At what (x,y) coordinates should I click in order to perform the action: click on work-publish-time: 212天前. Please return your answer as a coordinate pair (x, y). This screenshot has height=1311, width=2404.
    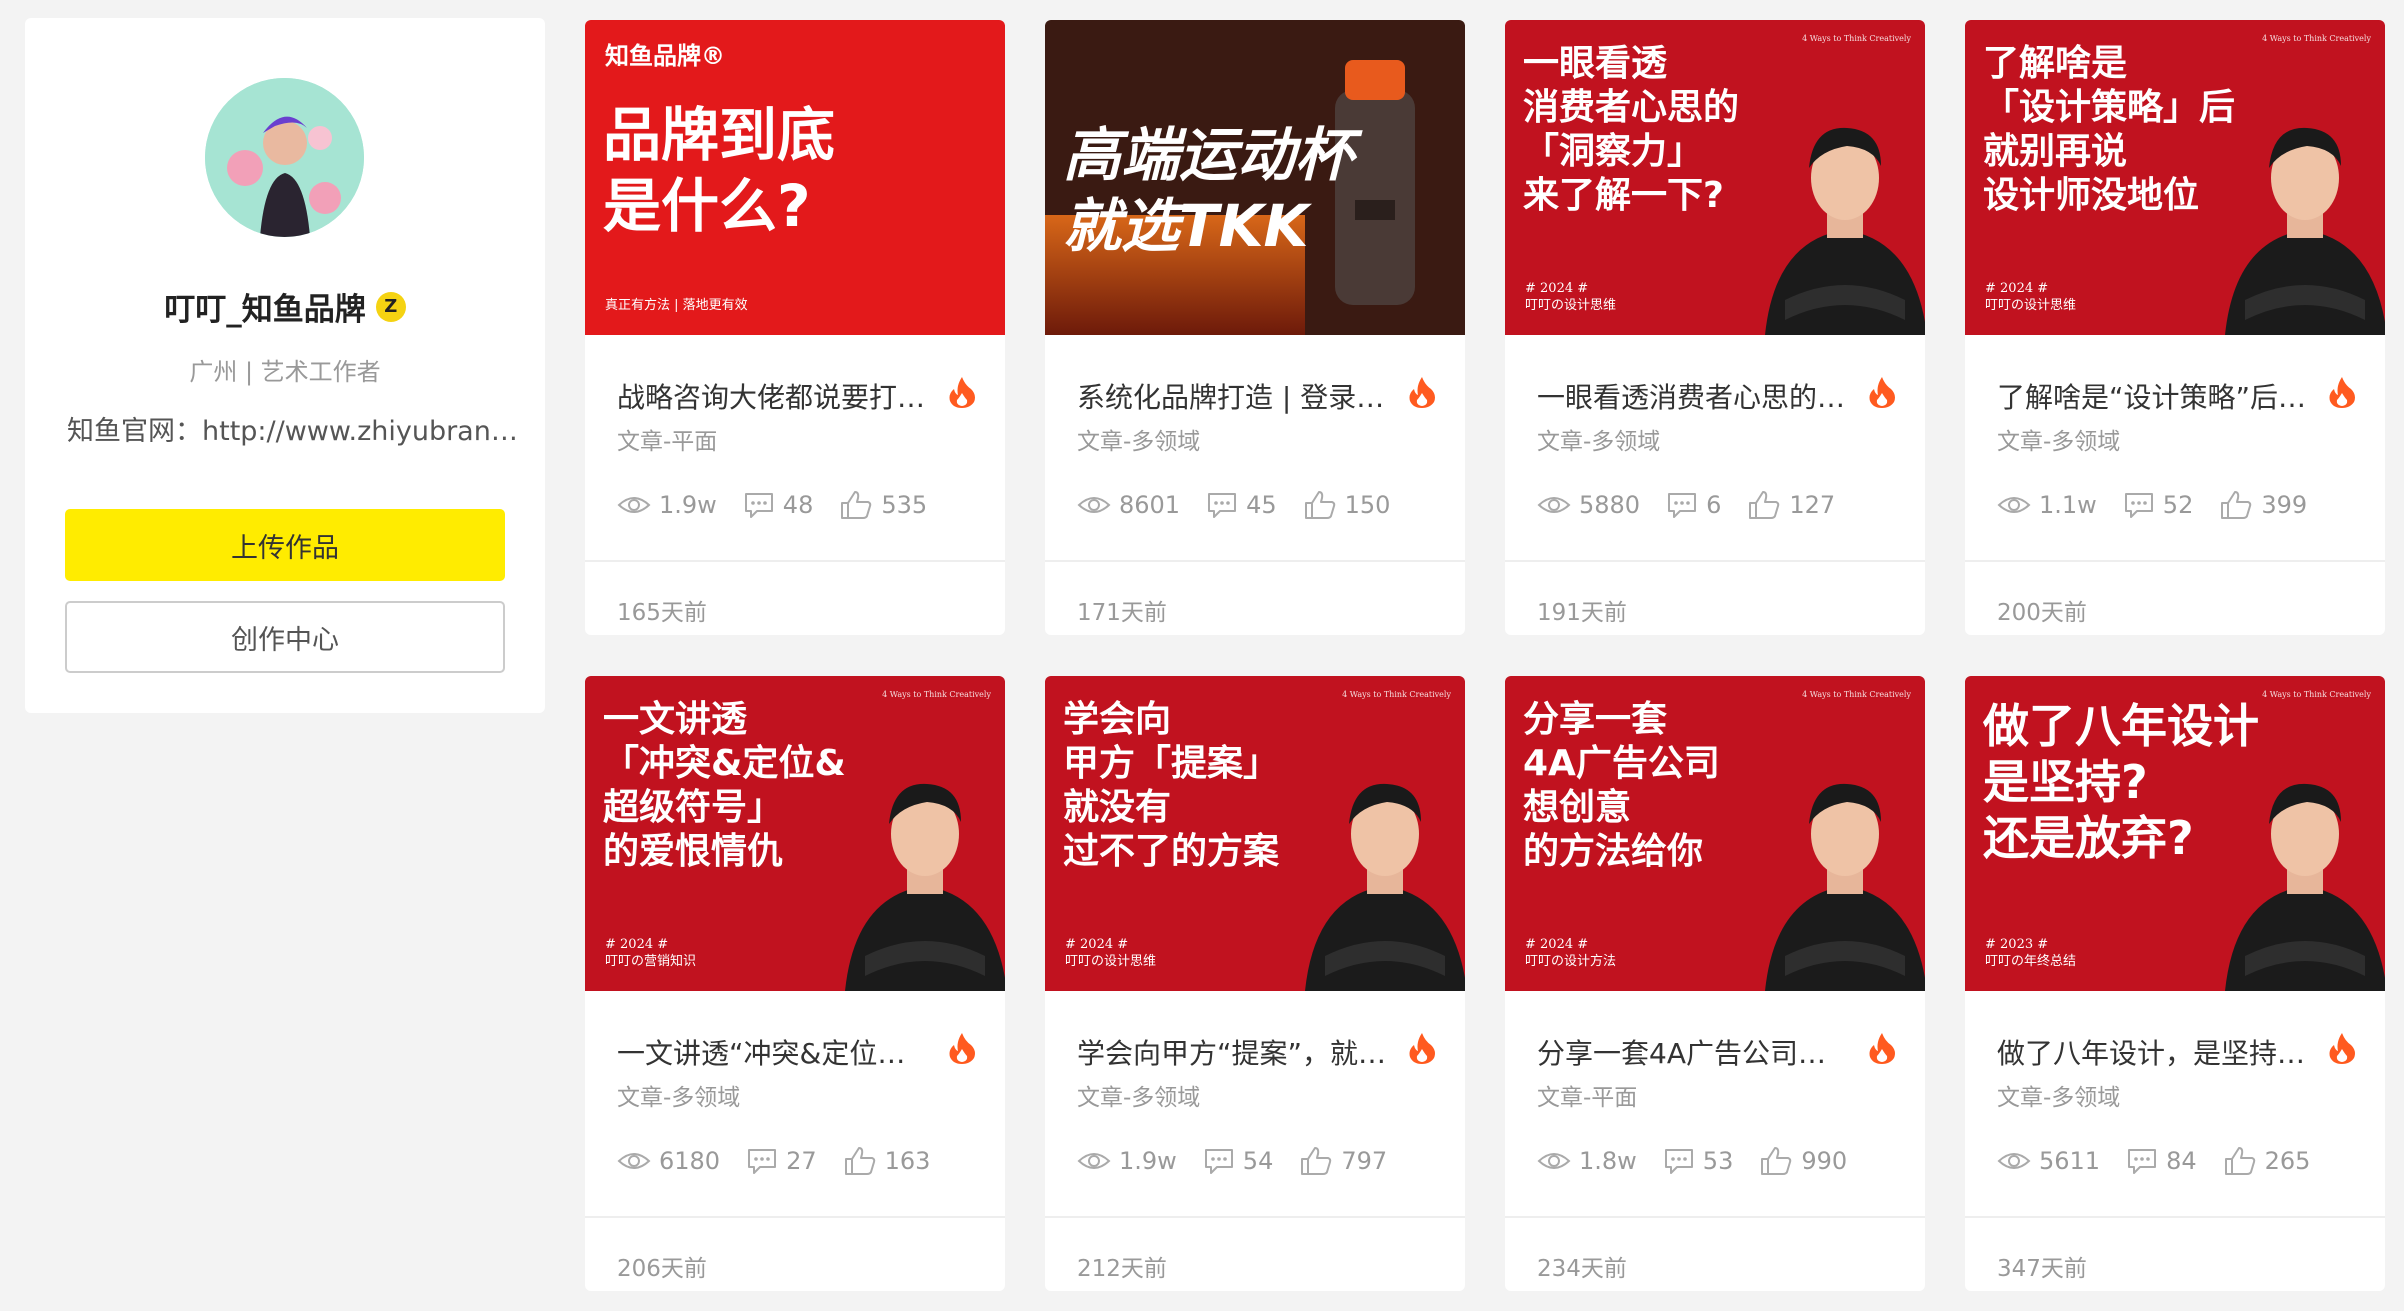
    Looking at the image, I should click on (1122, 1269).